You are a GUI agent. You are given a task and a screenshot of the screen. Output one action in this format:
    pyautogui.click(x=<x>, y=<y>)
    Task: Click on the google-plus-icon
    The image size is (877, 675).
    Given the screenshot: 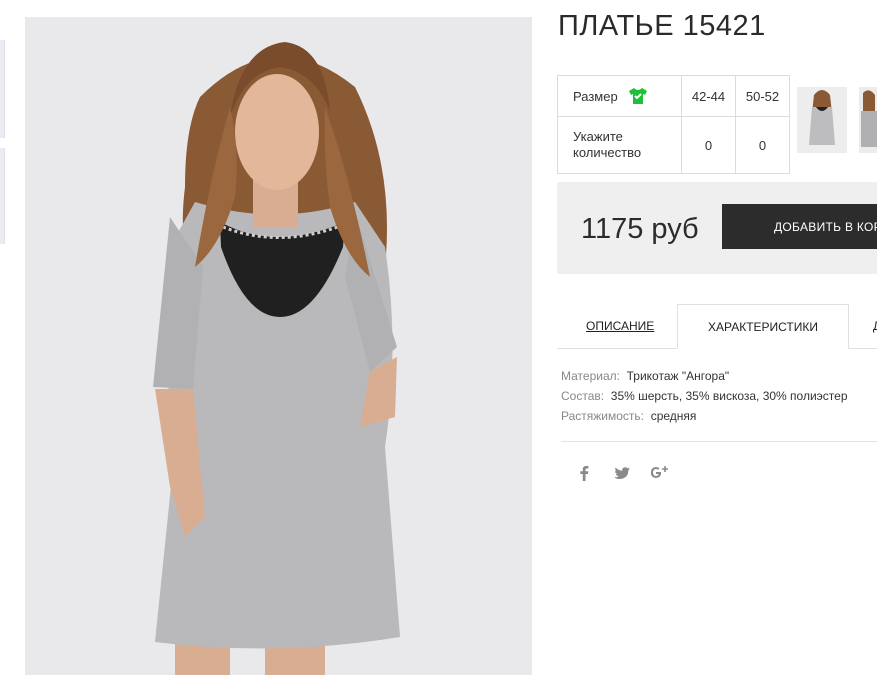 What is the action you would take?
    pyautogui.click(x=660, y=475)
    